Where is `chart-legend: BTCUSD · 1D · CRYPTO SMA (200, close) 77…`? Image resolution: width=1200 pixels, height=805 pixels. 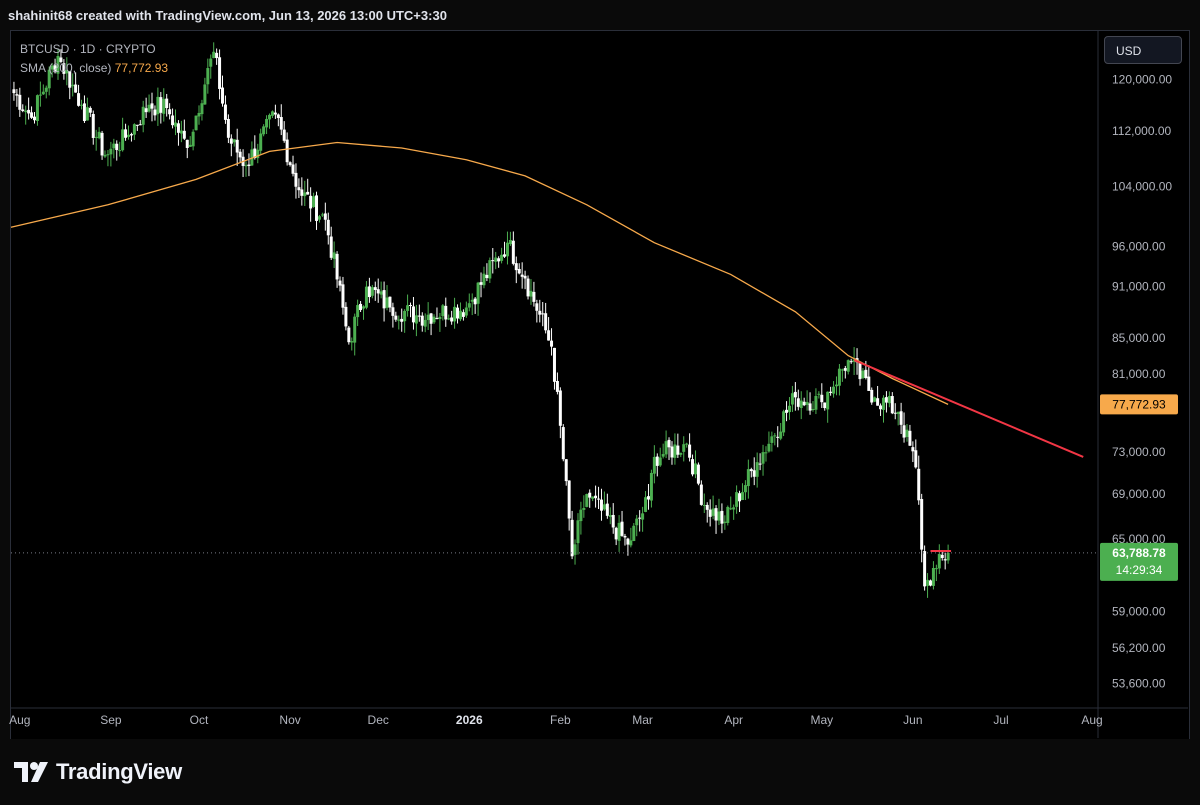 chart-legend: BTCUSD · 1D · CRYPTO SMA (200, close) 77… is located at coordinates (94, 59).